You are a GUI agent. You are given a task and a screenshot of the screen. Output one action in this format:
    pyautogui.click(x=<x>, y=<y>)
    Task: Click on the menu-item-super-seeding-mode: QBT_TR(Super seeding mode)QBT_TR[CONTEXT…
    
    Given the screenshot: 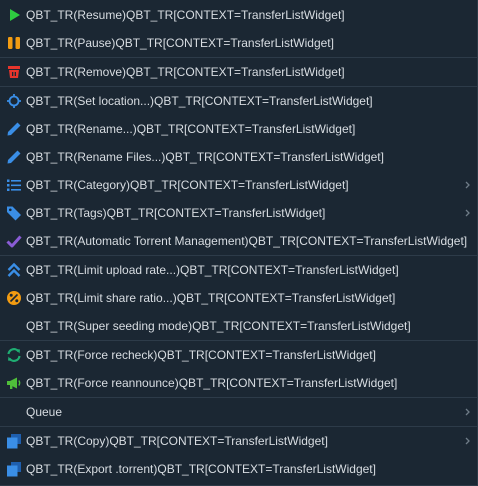 What is the action you would take?
    pyautogui.click(x=238, y=326)
    